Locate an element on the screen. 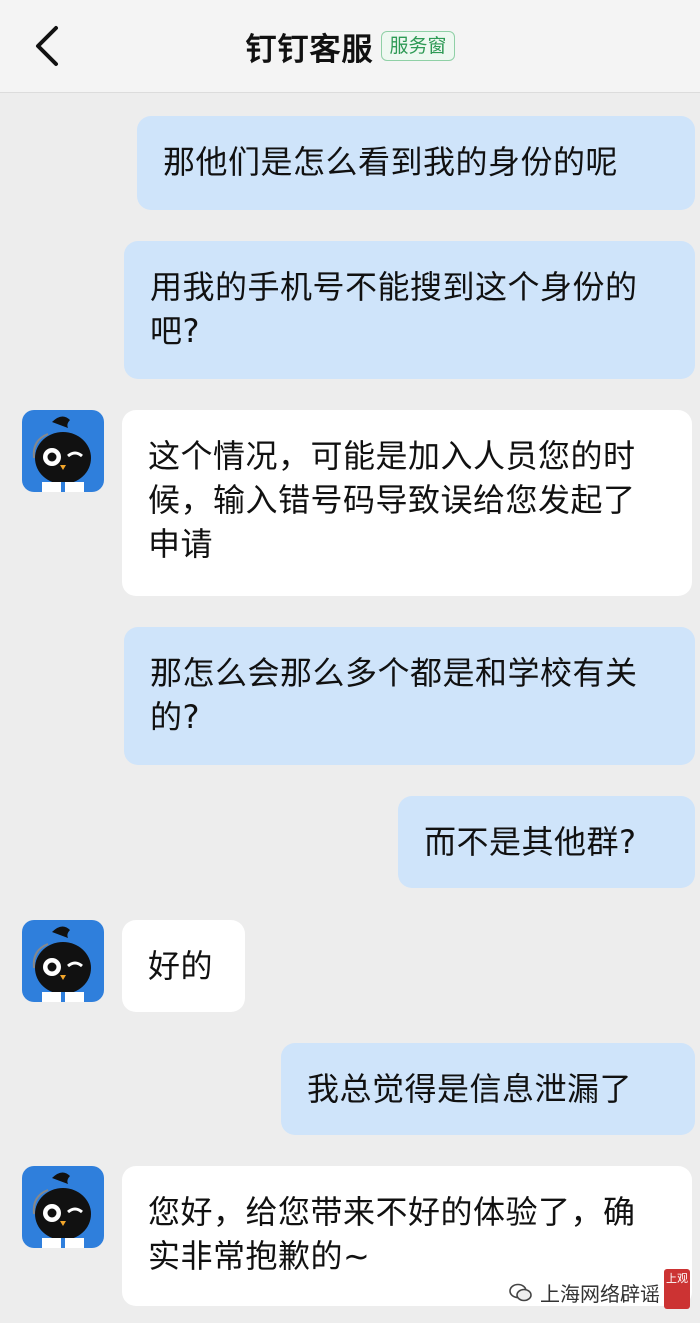  bot-message-bubble: 这个情况，可能是加入人员您的时候，输入错号码导致误给您发起了申请 is located at coordinates (407, 503).